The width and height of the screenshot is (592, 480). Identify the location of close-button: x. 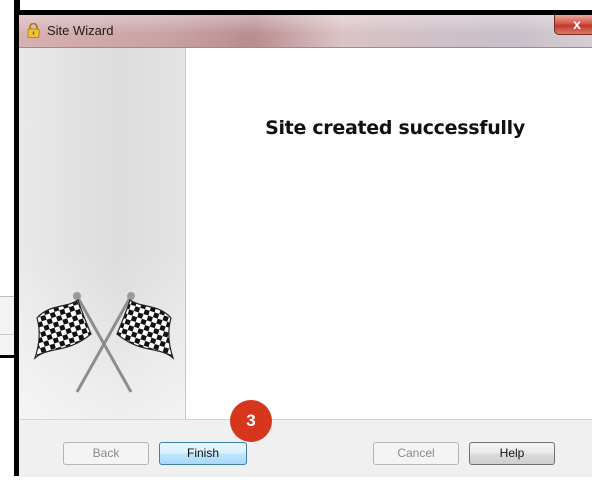
(573, 25).